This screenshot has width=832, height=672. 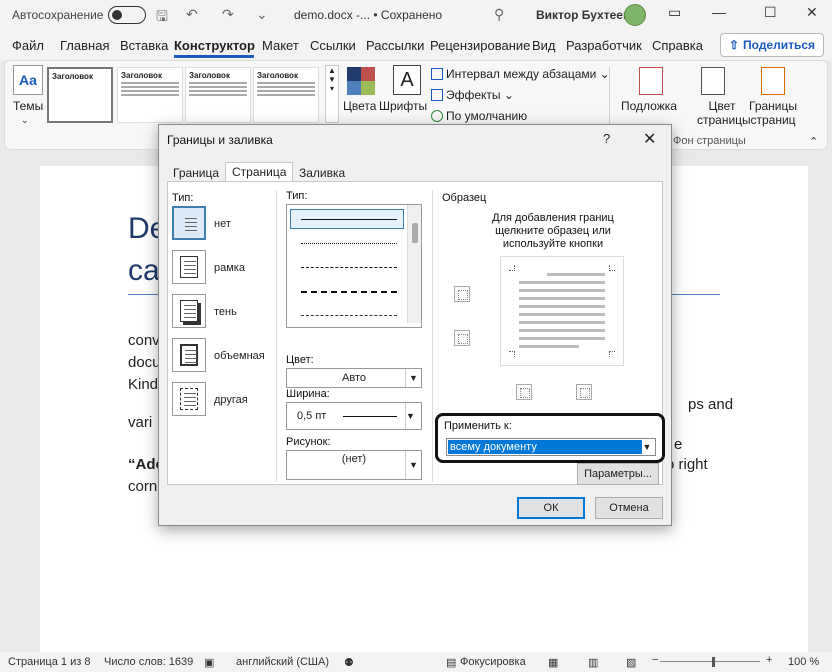 I want to click on page-color-label: Цвет страницы, so click(x=724, y=113).